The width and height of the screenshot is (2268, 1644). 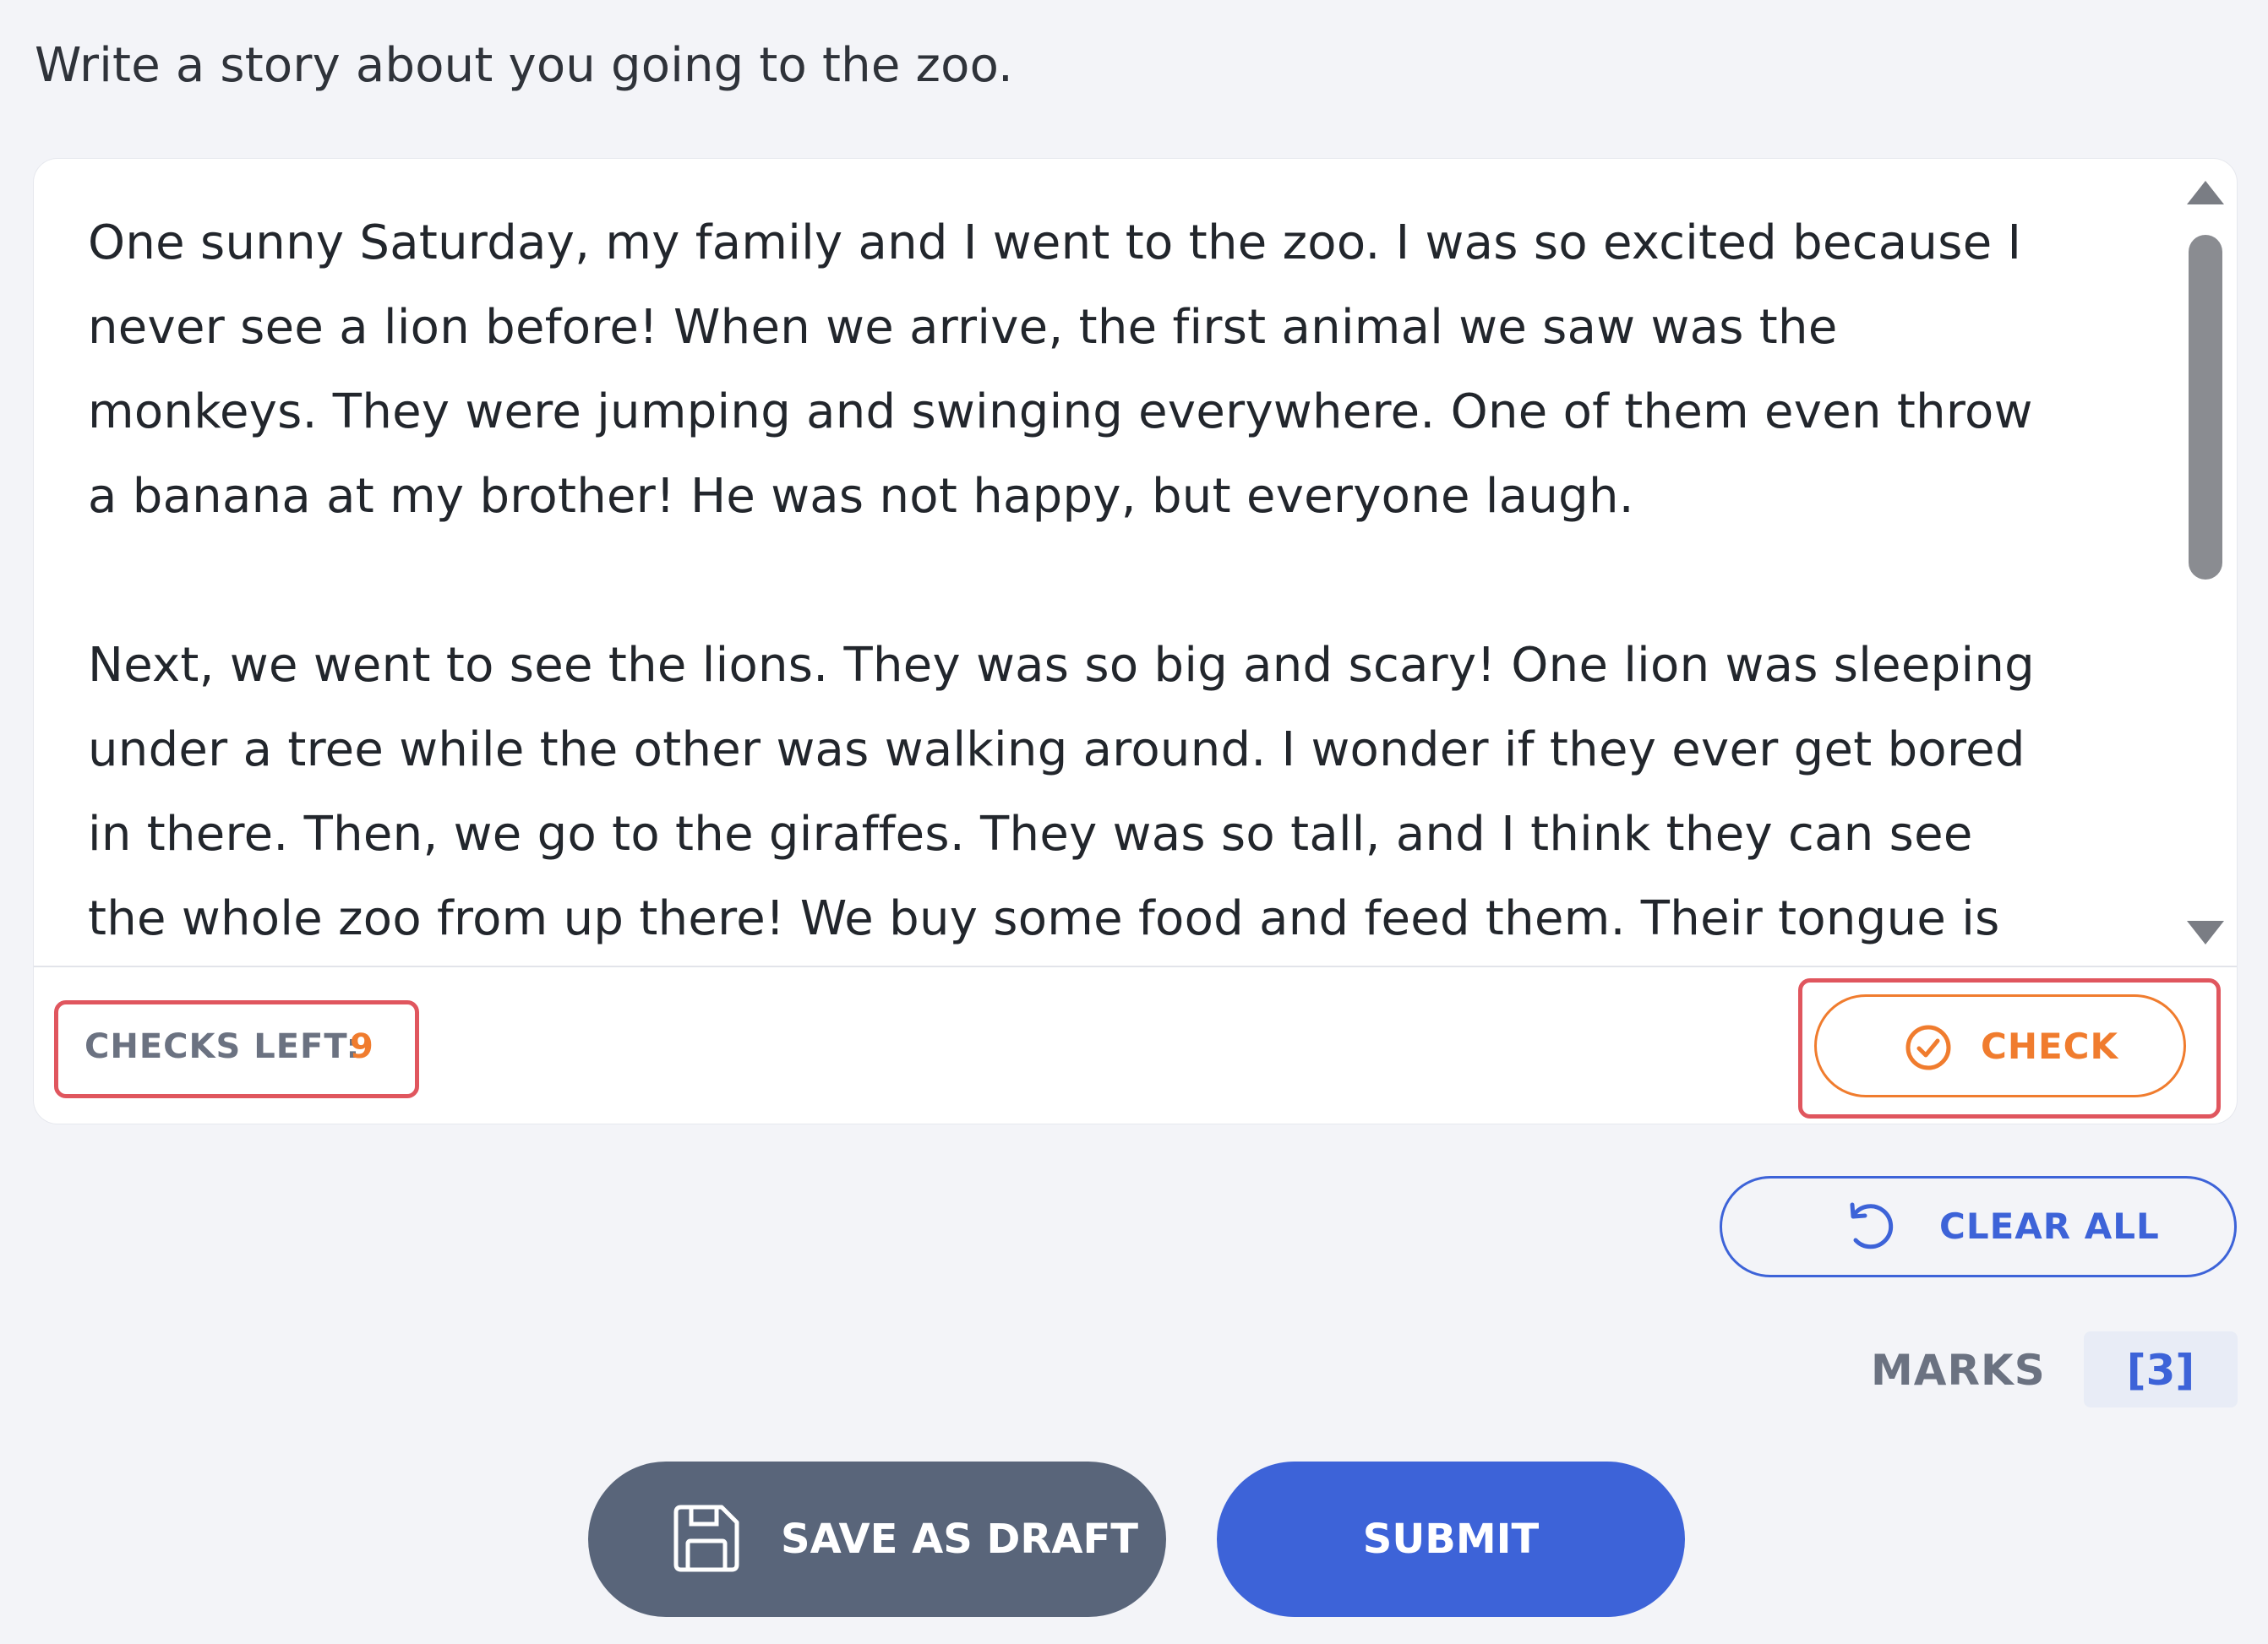 What do you see at coordinates (960, 1539) in the screenshot?
I see `save-as-draft-label: SAVE AS DRAFT` at bounding box center [960, 1539].